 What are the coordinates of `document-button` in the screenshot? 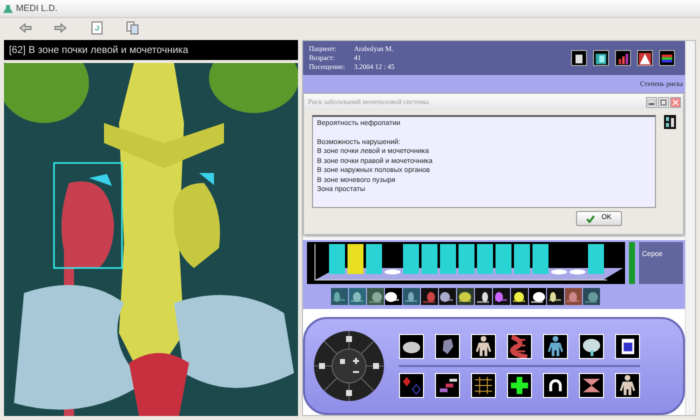 It's located at (579, 58).